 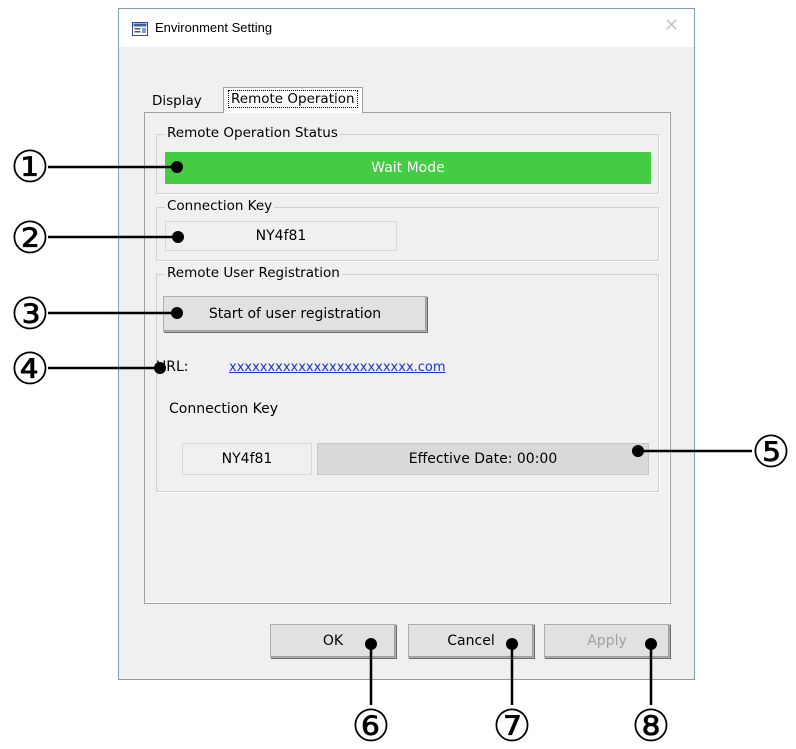 I want to click on callout-marker-7: ⑦, so click(x=511, y=725).